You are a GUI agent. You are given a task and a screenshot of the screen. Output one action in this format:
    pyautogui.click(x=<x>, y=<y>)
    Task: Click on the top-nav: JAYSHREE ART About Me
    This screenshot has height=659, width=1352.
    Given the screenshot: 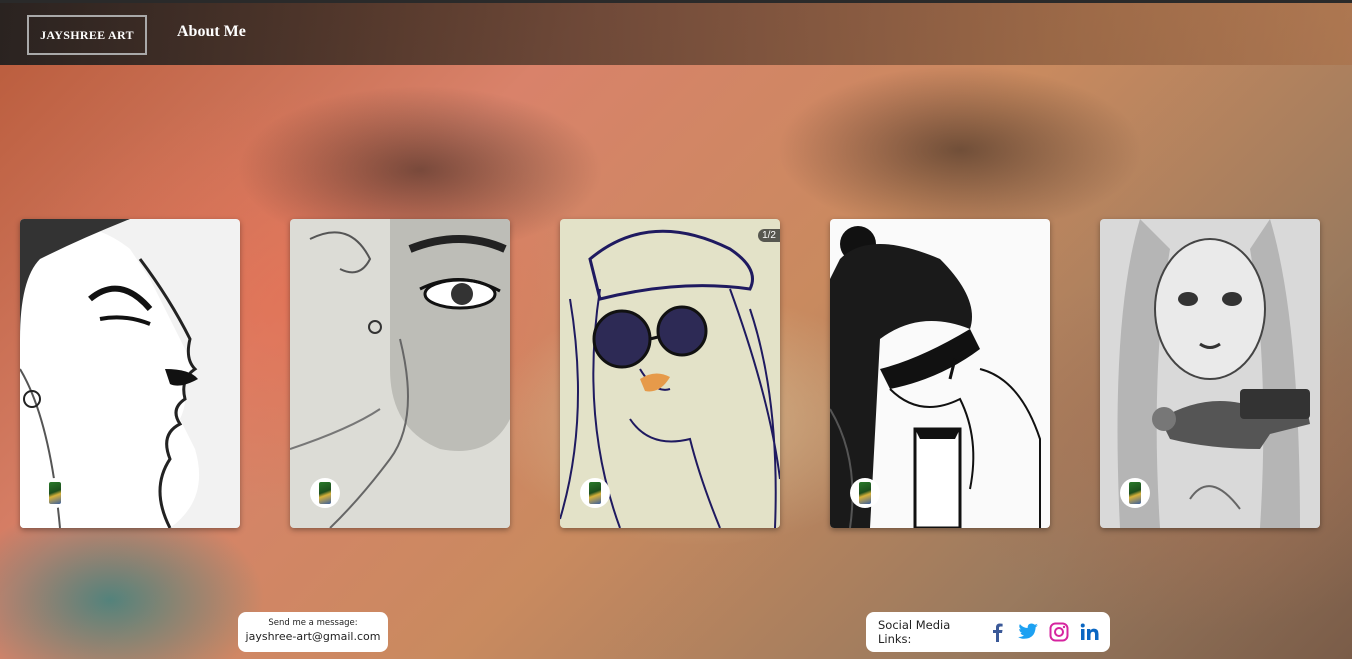 What is the action you would take?
    pyautogui.click(x=676, y=32)
    